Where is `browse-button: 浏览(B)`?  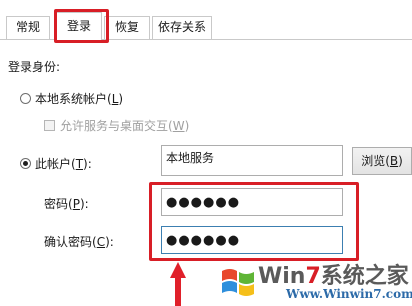 browse-button: 浏览(B) is located at coordinates (382, 161).